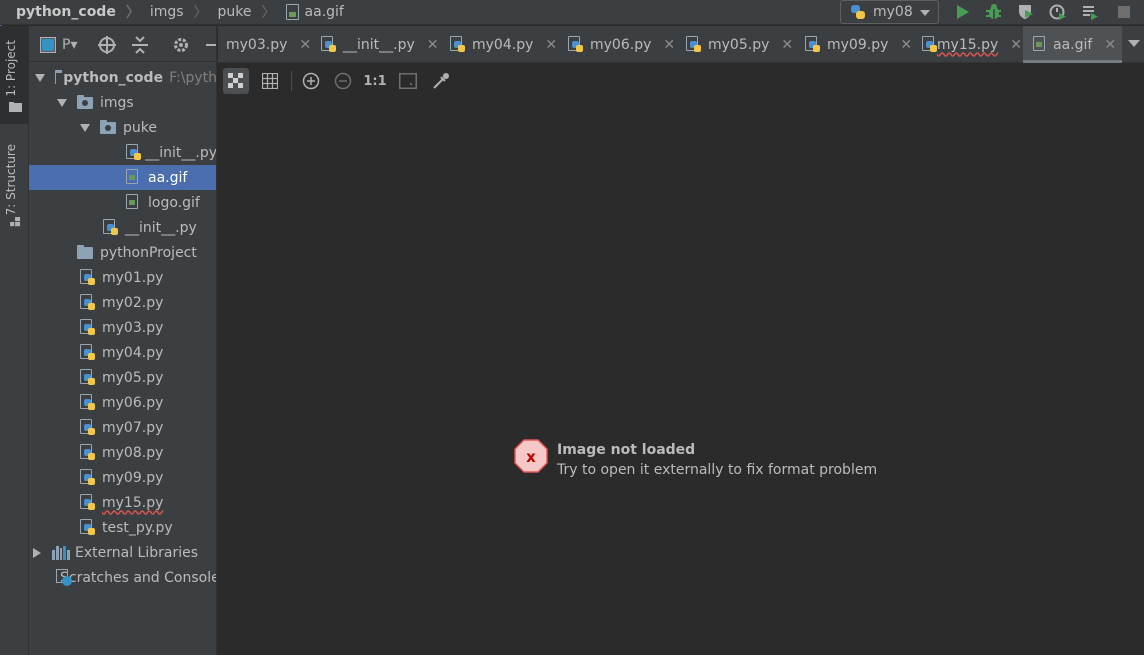 The width and height of the screenshot is (1144, 655). I want to click on locate-file-button, so click(107, 45).